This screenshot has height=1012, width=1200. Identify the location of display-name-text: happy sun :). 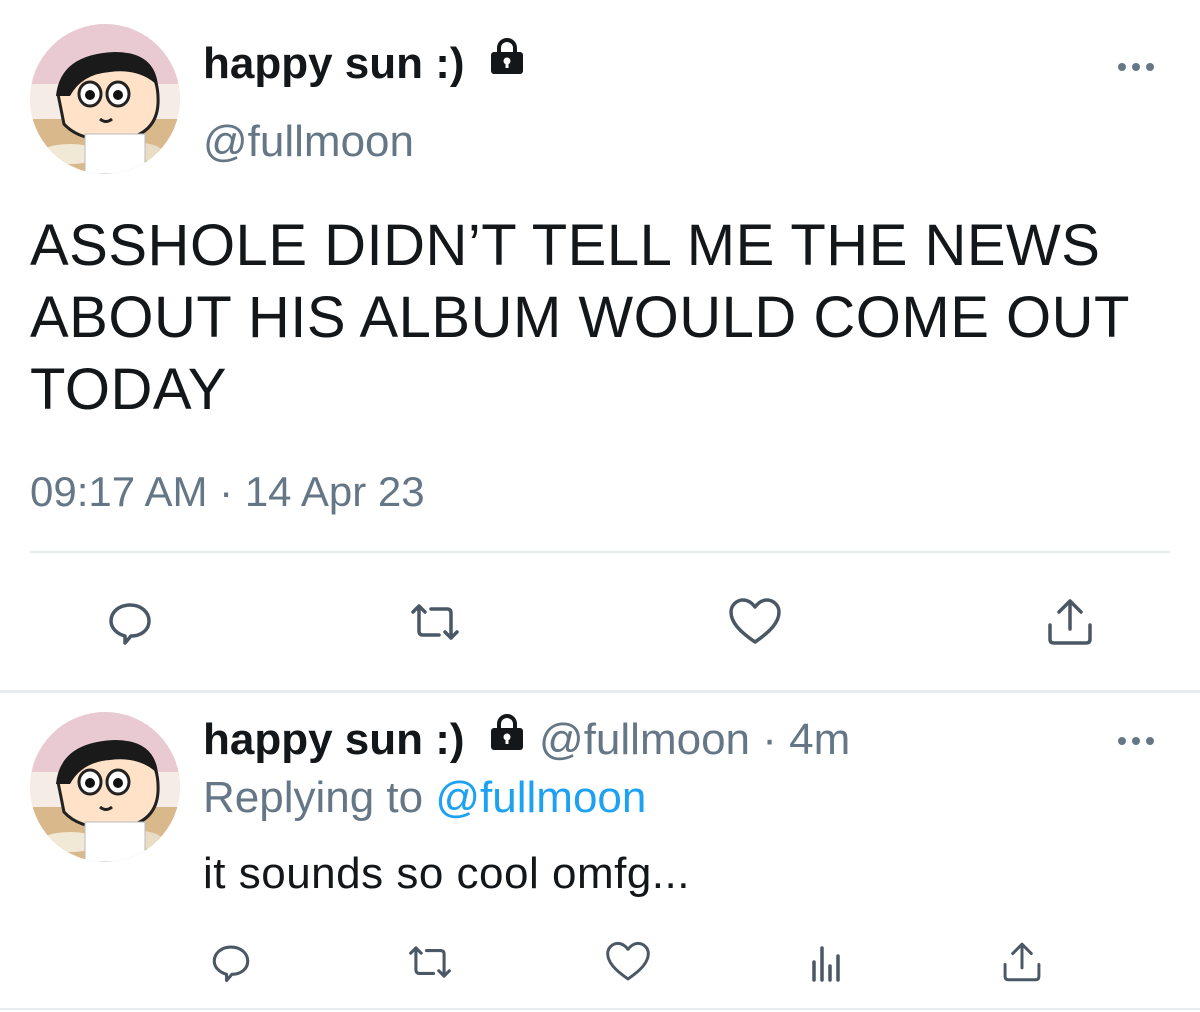
(334, 63).